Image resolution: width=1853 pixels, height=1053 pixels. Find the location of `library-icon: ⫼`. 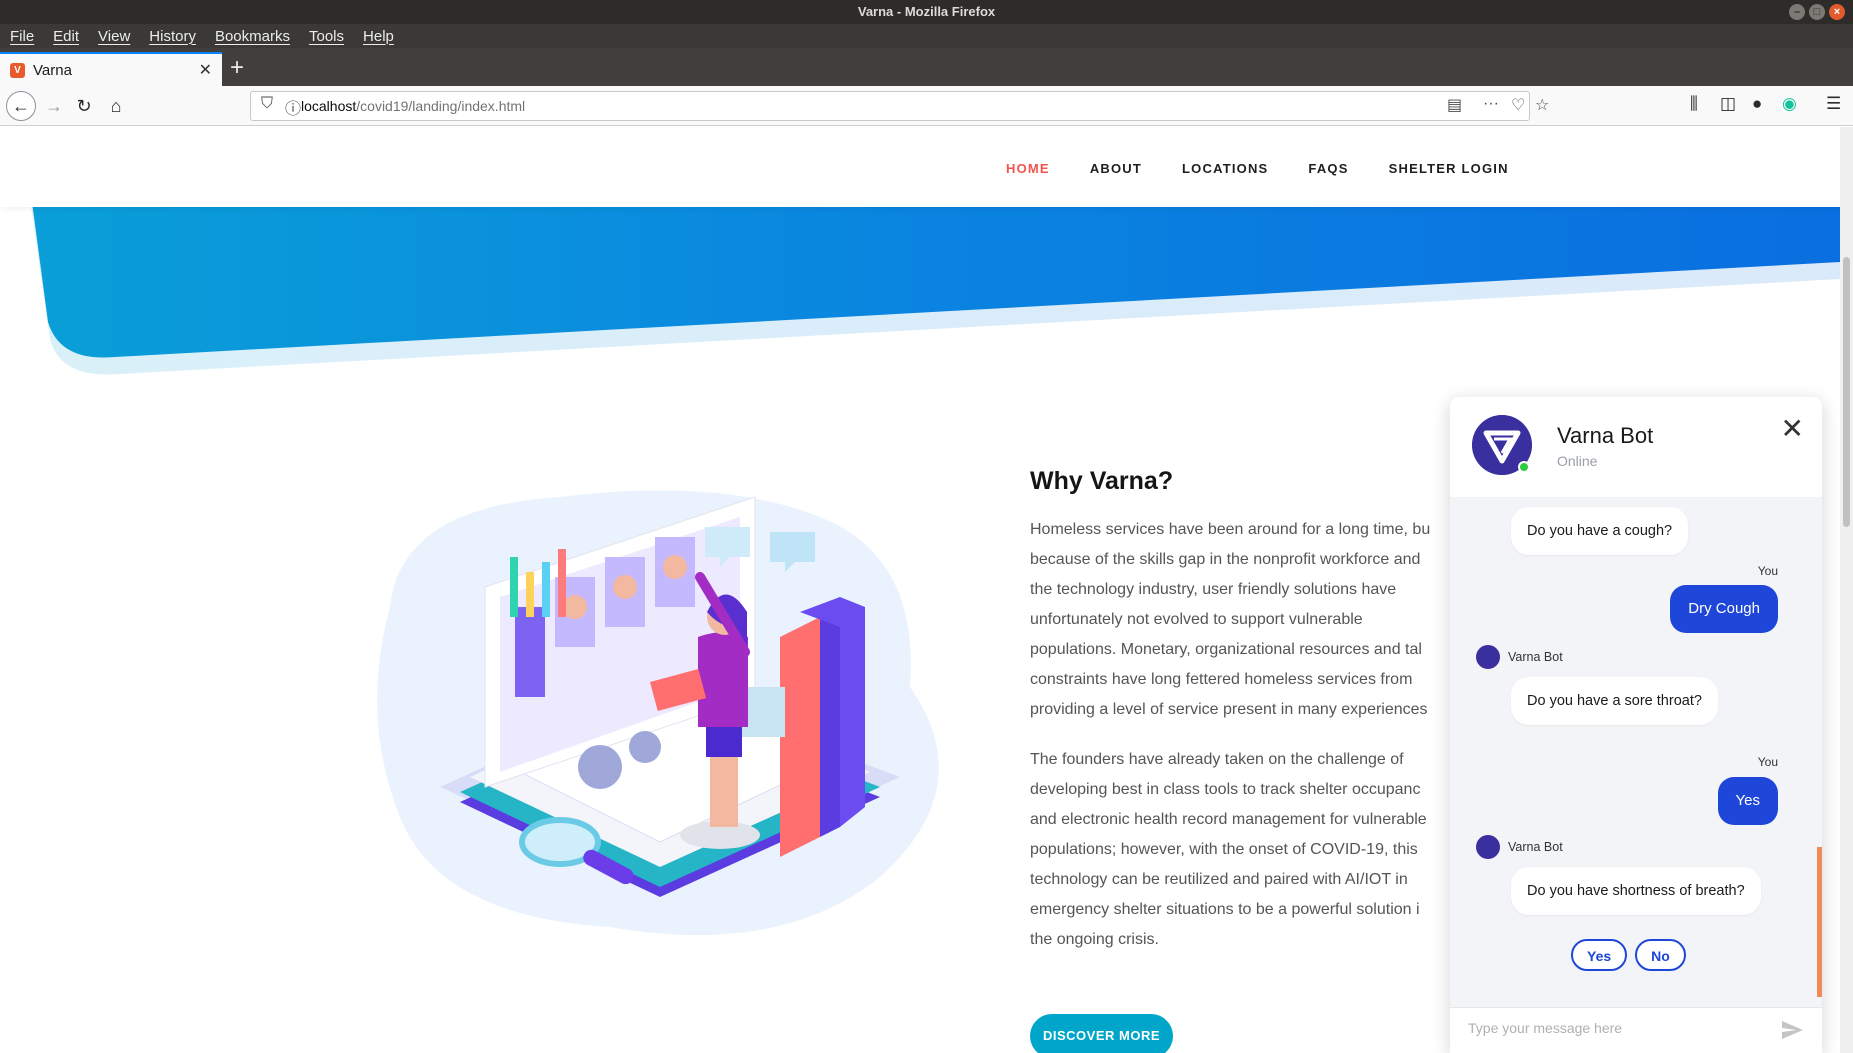

library-icon: ⫼ is located at coordinates (1694, 104).